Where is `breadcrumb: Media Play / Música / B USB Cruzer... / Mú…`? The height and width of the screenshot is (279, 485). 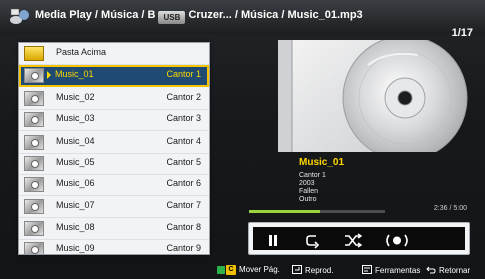 breadcrumb: Media Play / Música / B USB Cruzer... / Mú… is located at coordinates (199, 16).